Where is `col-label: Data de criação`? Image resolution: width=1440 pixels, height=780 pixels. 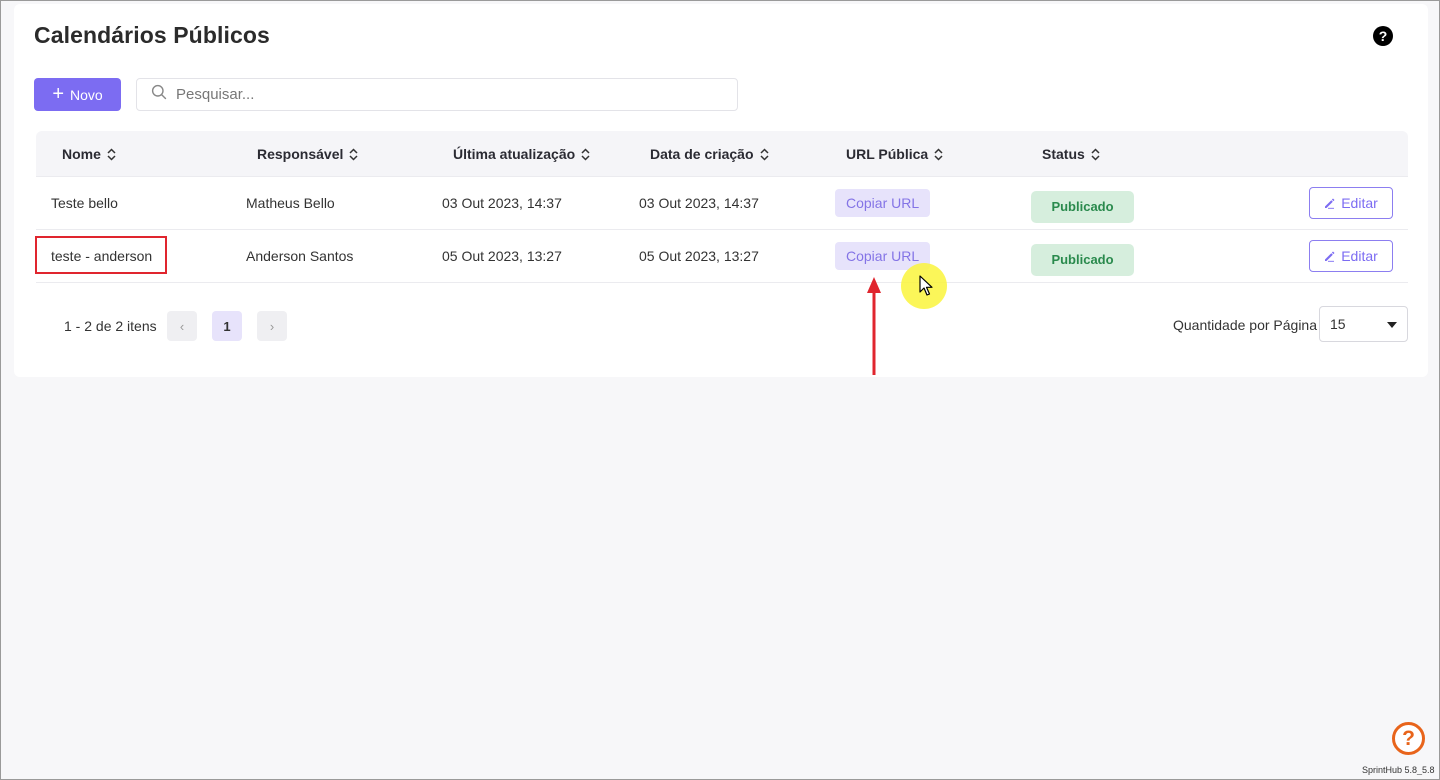
col-label: Data de criação is located at coordinates (702, 154).